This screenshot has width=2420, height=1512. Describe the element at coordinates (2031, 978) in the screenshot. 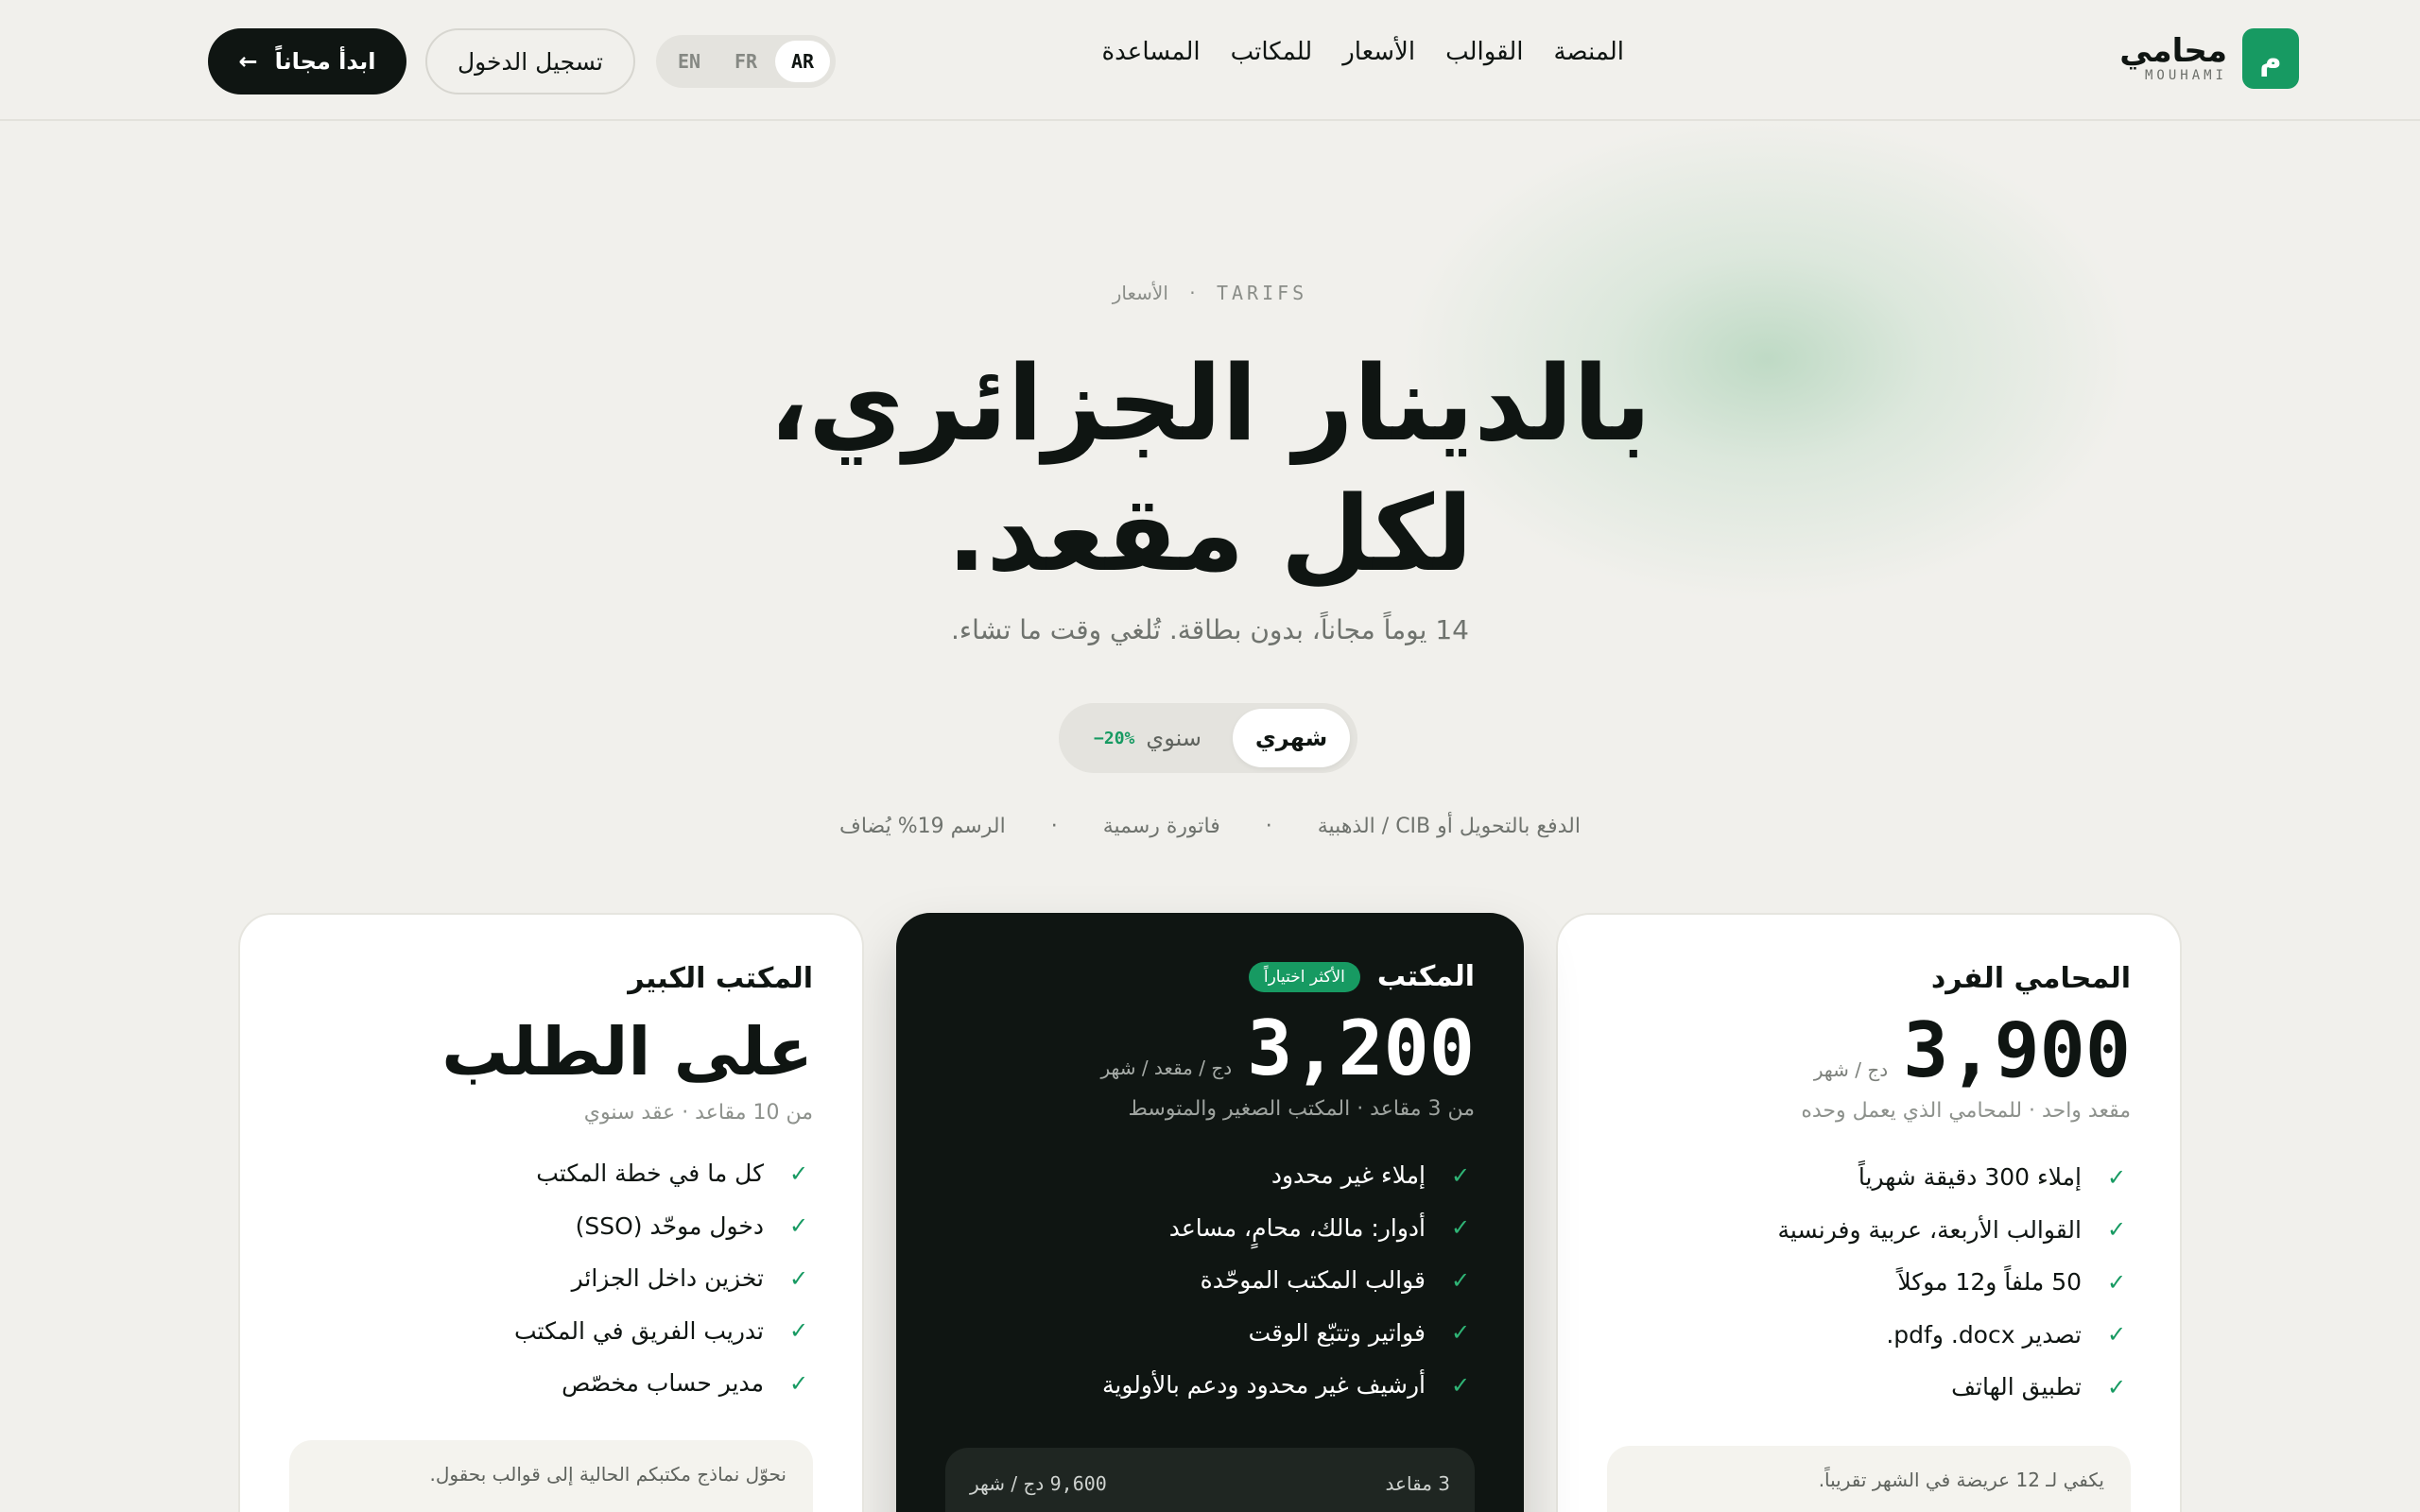

I see `plan-name: المحامي الفرد` at that location.